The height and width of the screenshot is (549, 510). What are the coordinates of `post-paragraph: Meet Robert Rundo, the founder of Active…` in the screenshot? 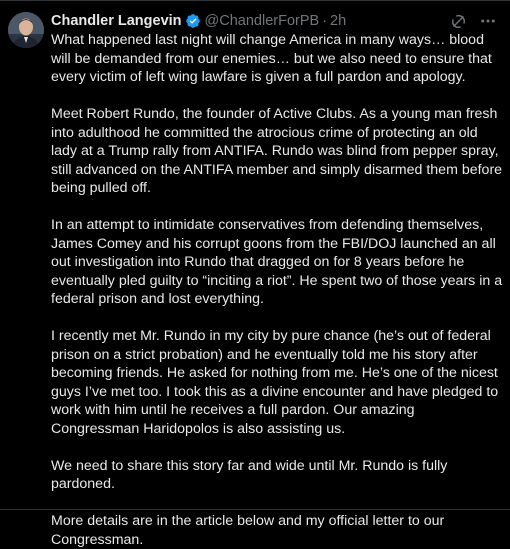 It's located at (277, 151).